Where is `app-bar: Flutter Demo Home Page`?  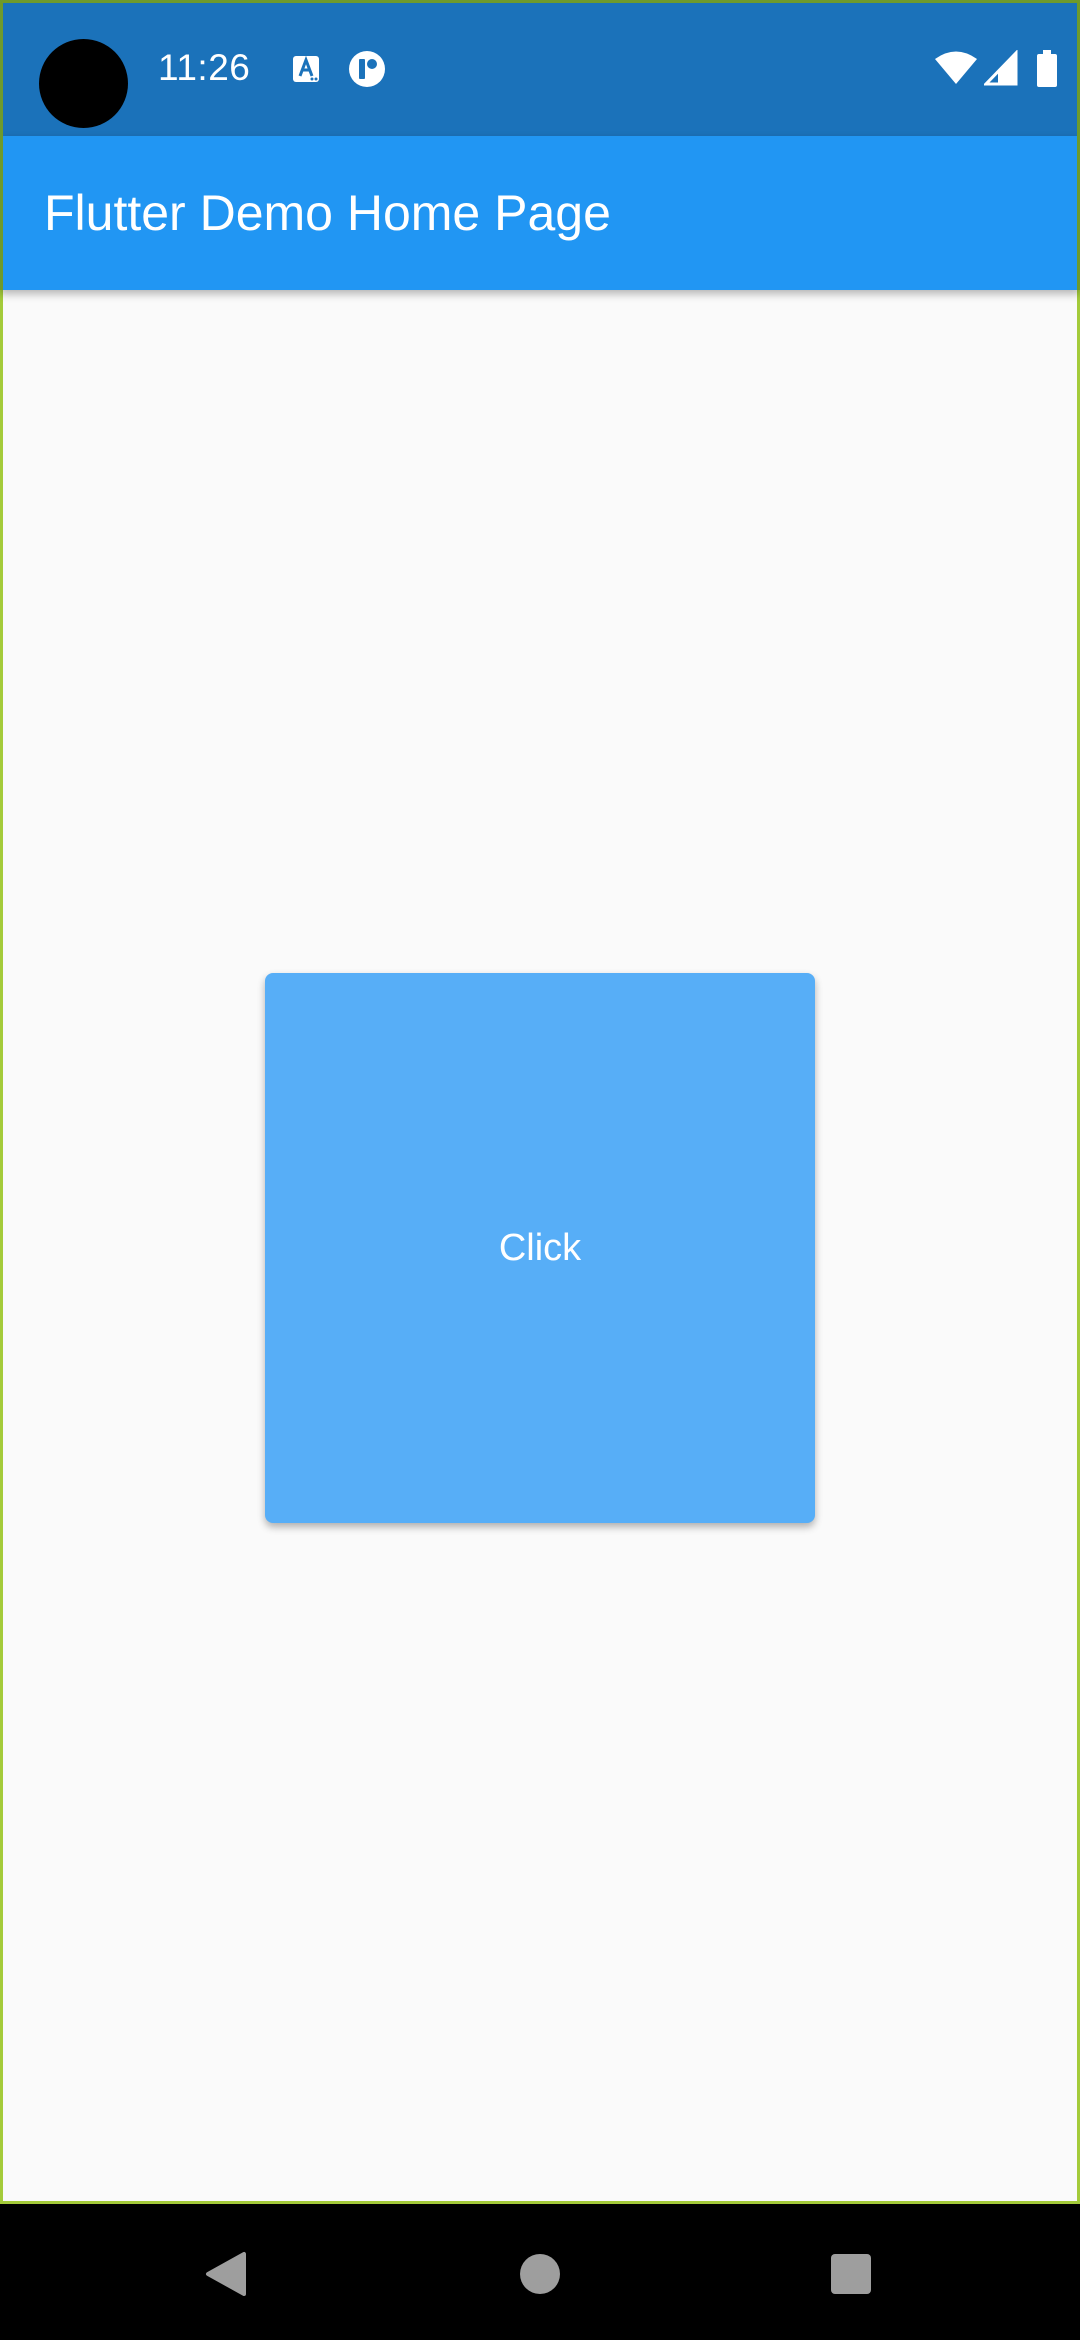 app-bar: Flutter Demo Home Page is located at coordinates (540, 213).